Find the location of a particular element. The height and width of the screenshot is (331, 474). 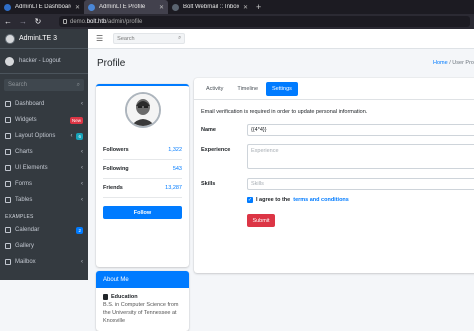

sidebar-section-header: EXAMPLES is located at coordinates (19, 217).